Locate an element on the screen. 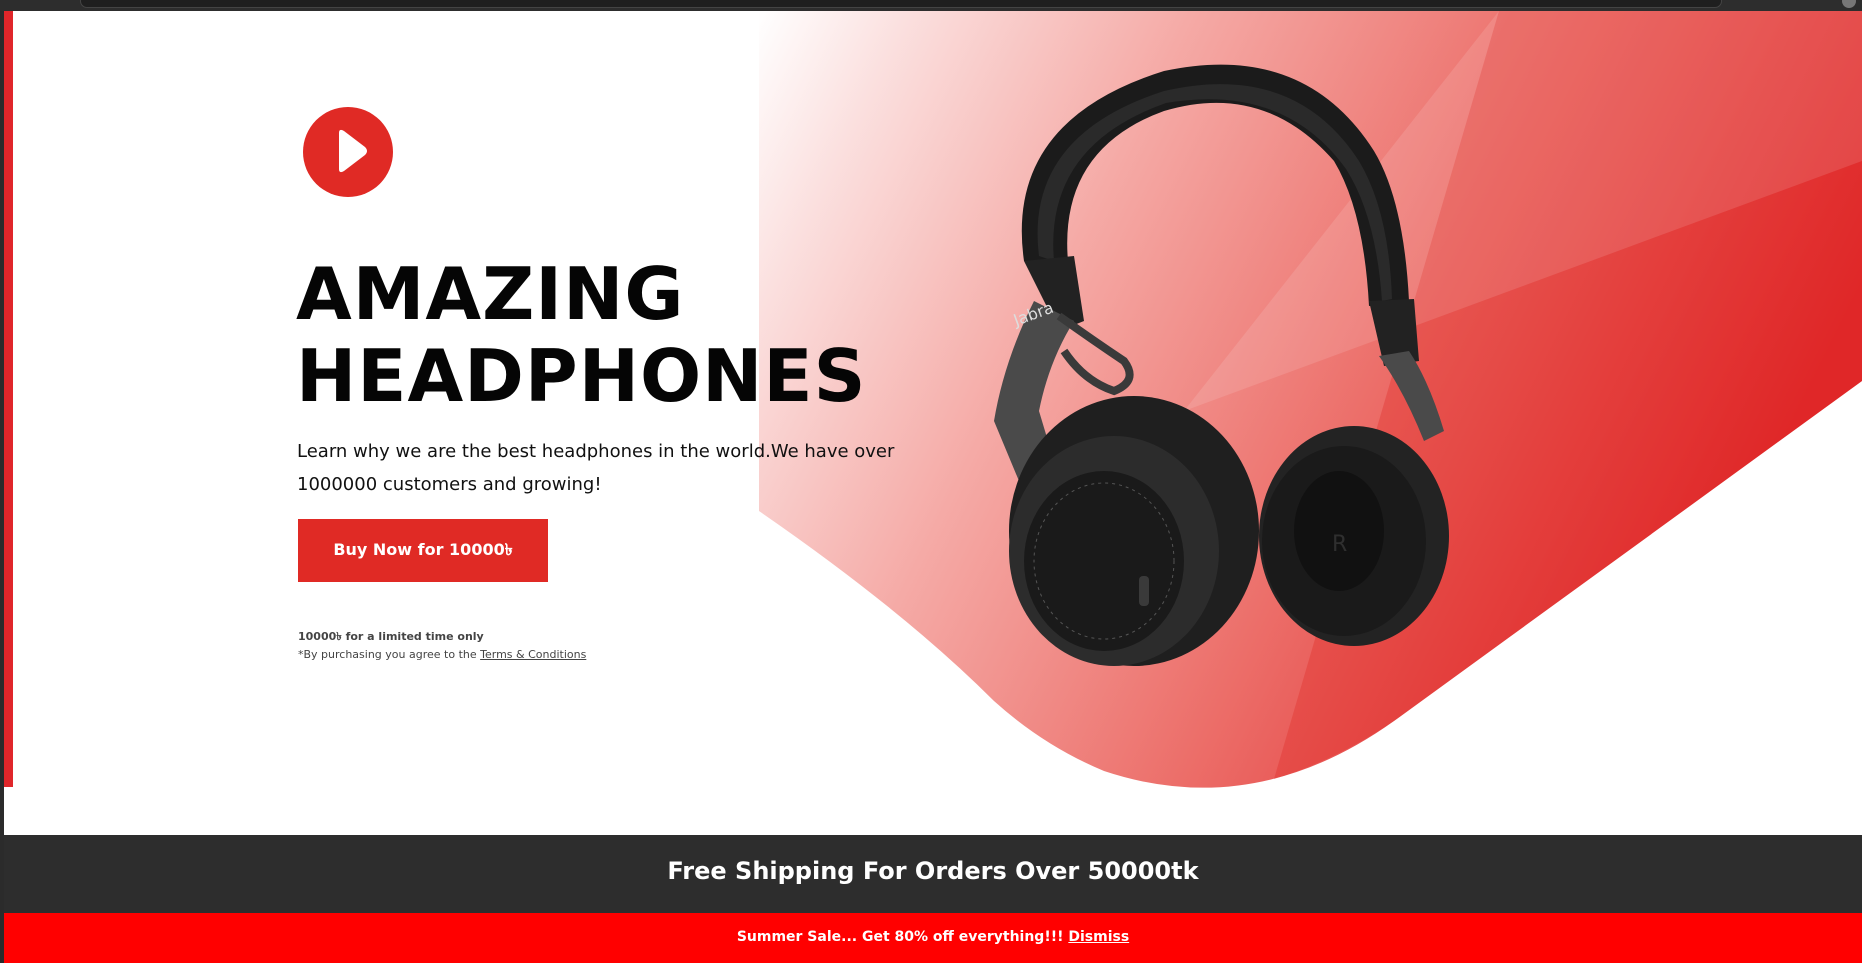 This screenshot has height=963, width=1862. play-icon is located at coordinates (353, 151).